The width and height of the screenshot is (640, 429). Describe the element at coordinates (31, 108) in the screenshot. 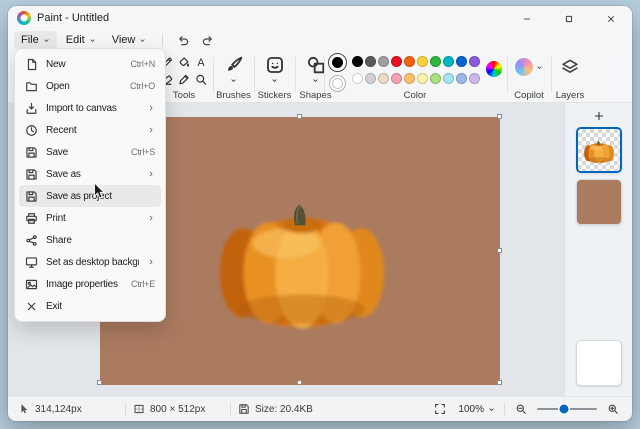

I see `import-icon` at that location.